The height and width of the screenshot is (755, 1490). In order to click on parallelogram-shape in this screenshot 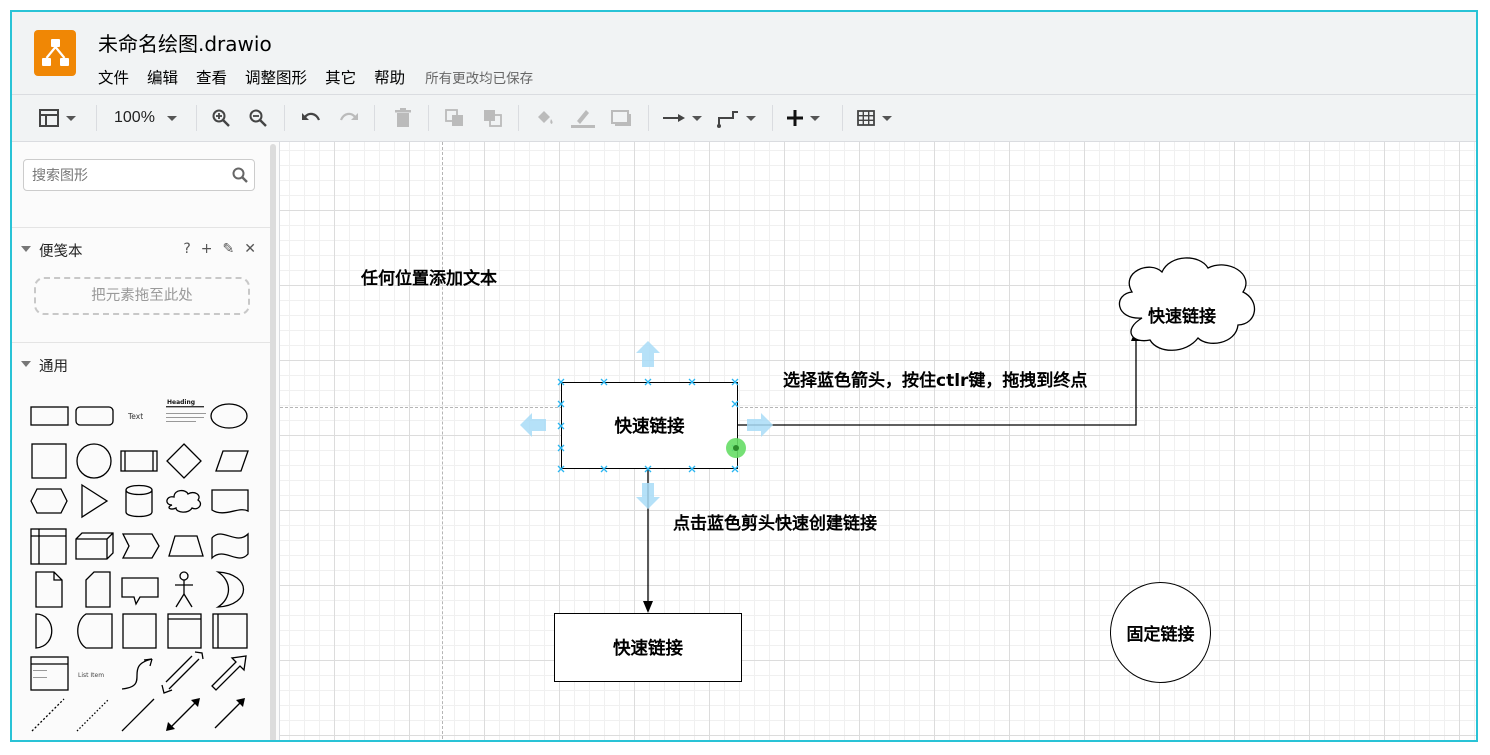, I will do `click(232, 461)`.